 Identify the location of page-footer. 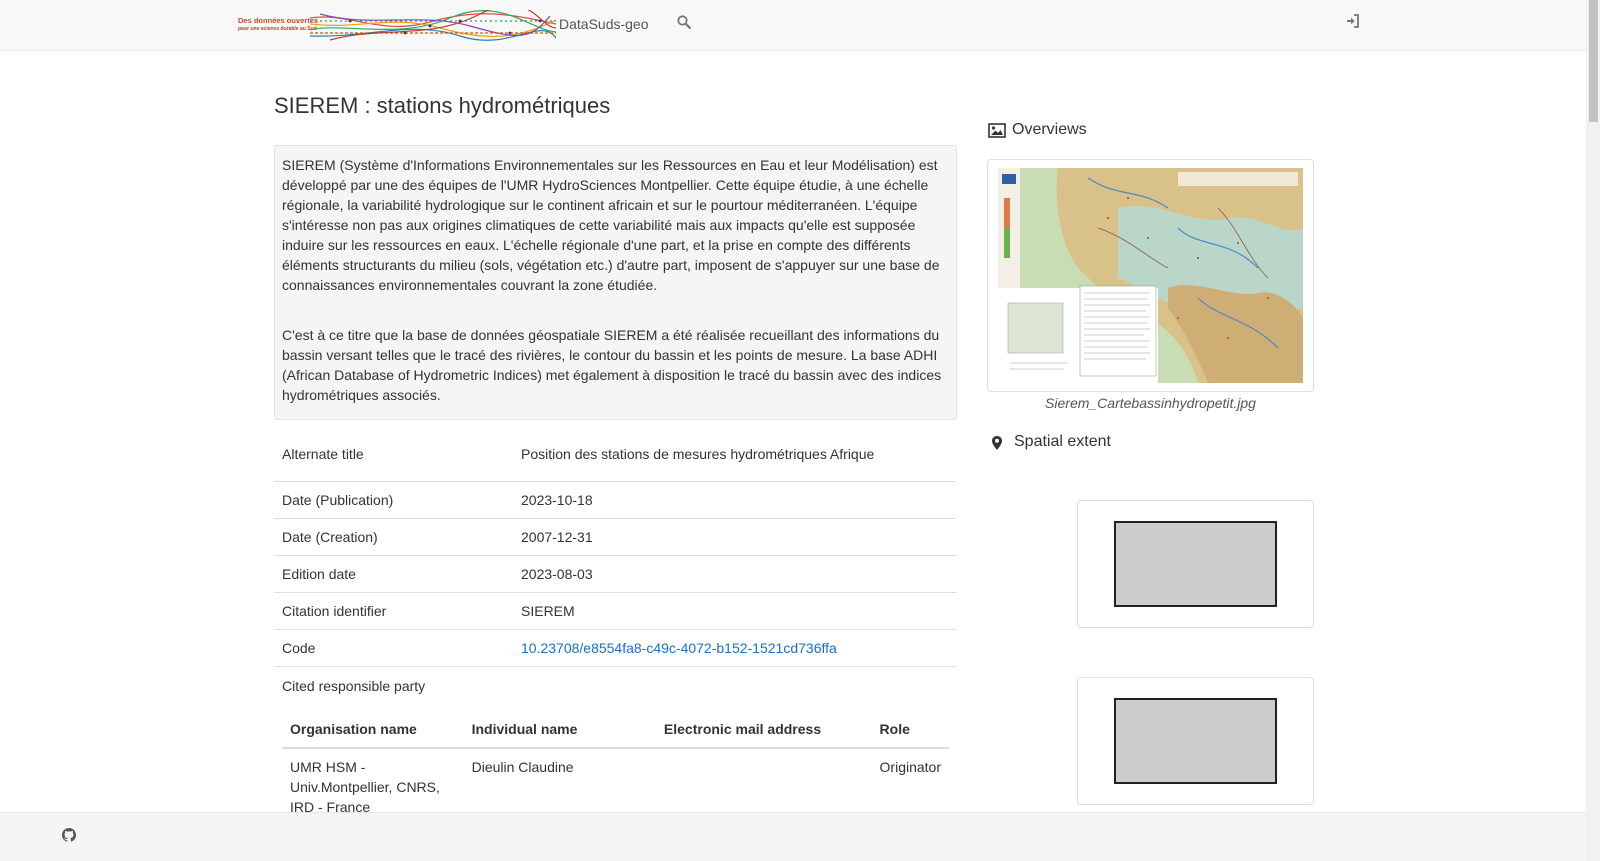
(793, 836).